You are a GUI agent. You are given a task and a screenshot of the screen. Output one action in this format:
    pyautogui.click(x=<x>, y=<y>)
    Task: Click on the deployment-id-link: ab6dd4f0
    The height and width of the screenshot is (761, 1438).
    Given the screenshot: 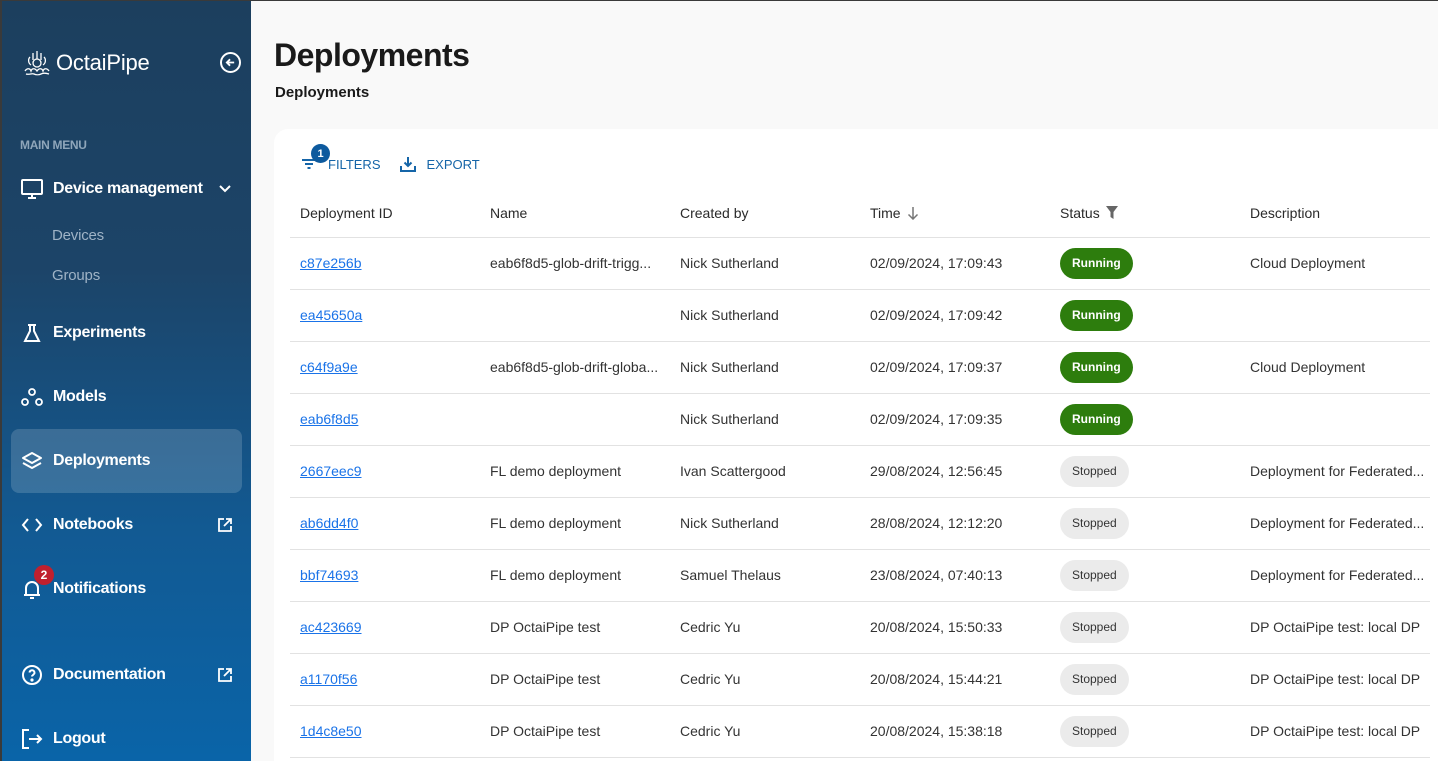 What is the action you would take?
    pyautogui.click(x=329, y=523)
    